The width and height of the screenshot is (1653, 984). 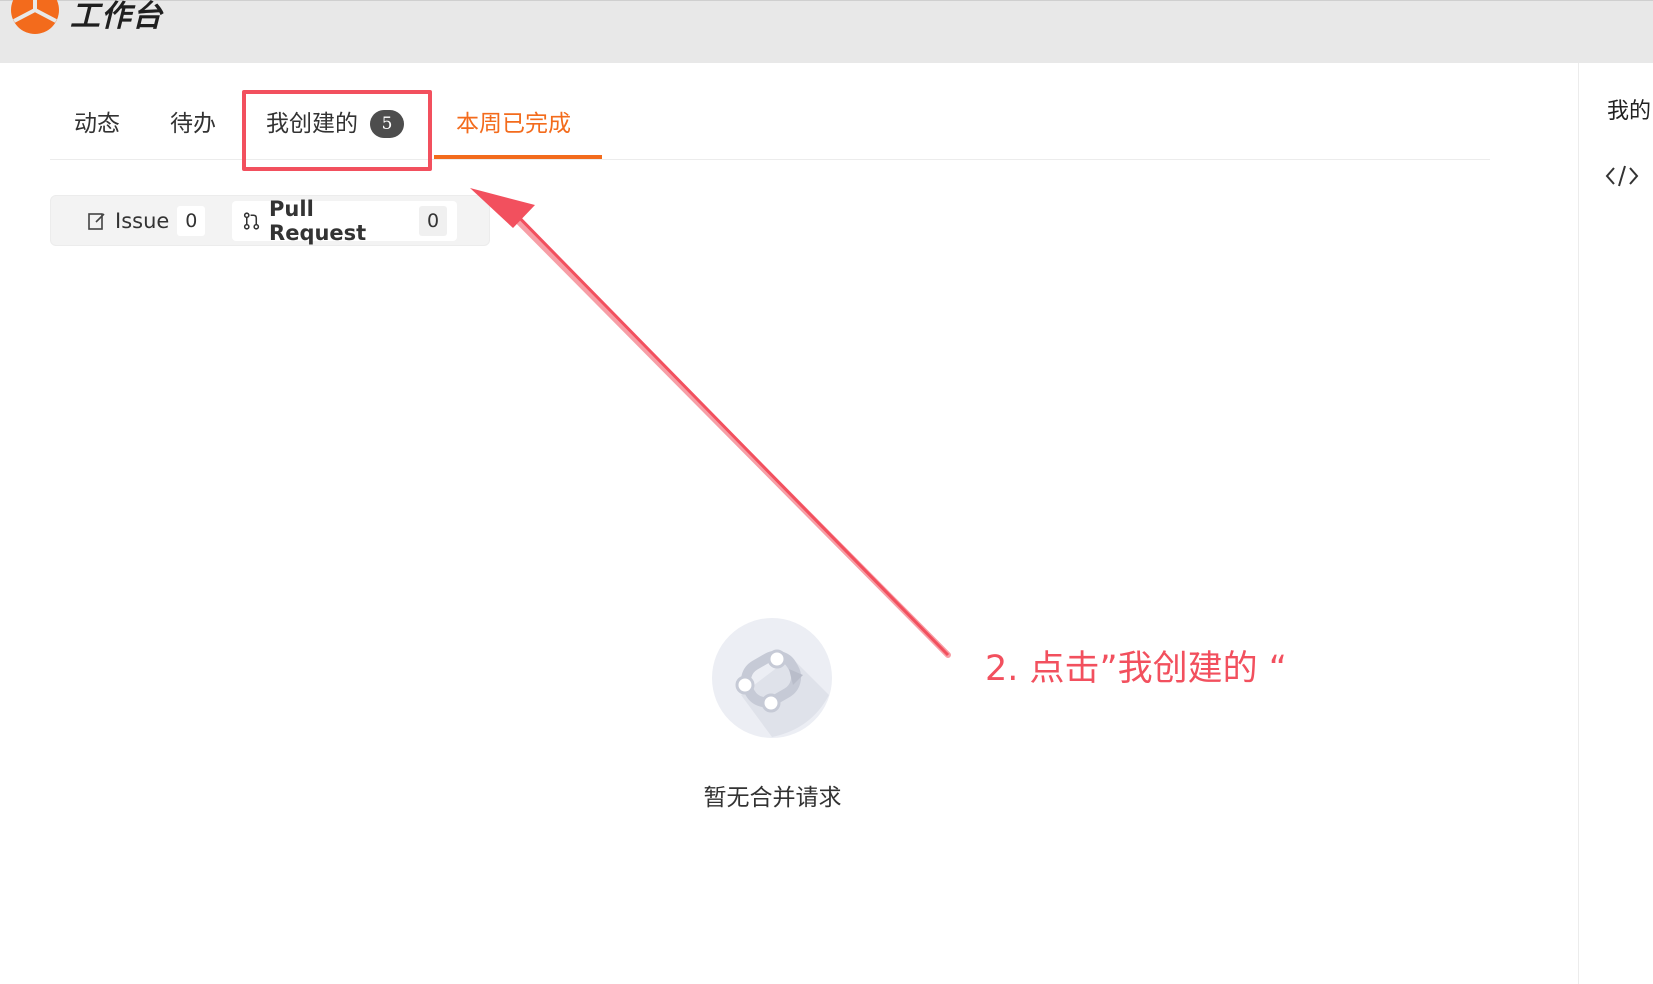 I want to click on type-filter: Issue 0 Pull Request 0, so click(x=270, y=220).